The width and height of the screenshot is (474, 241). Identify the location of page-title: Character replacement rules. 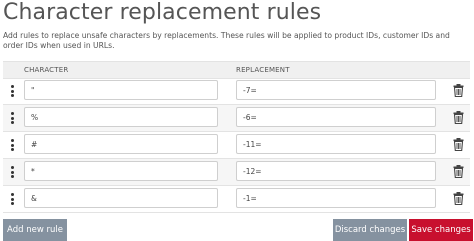
(162, 12).